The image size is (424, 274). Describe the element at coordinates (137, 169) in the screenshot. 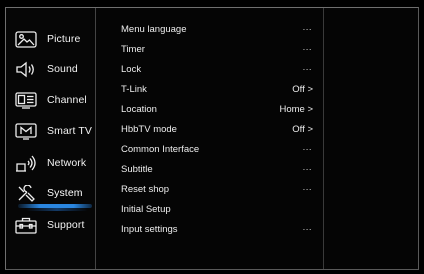

I see `menu-item-label: Subtitle` at that location.